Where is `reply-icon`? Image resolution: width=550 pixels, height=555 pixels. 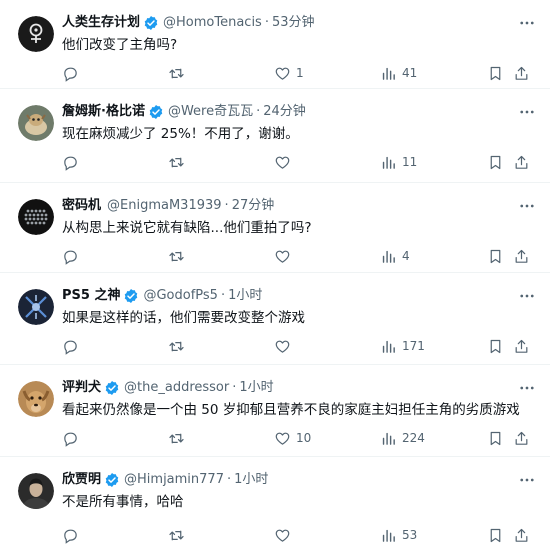
reply-icon is located at coordinates (70, 257).